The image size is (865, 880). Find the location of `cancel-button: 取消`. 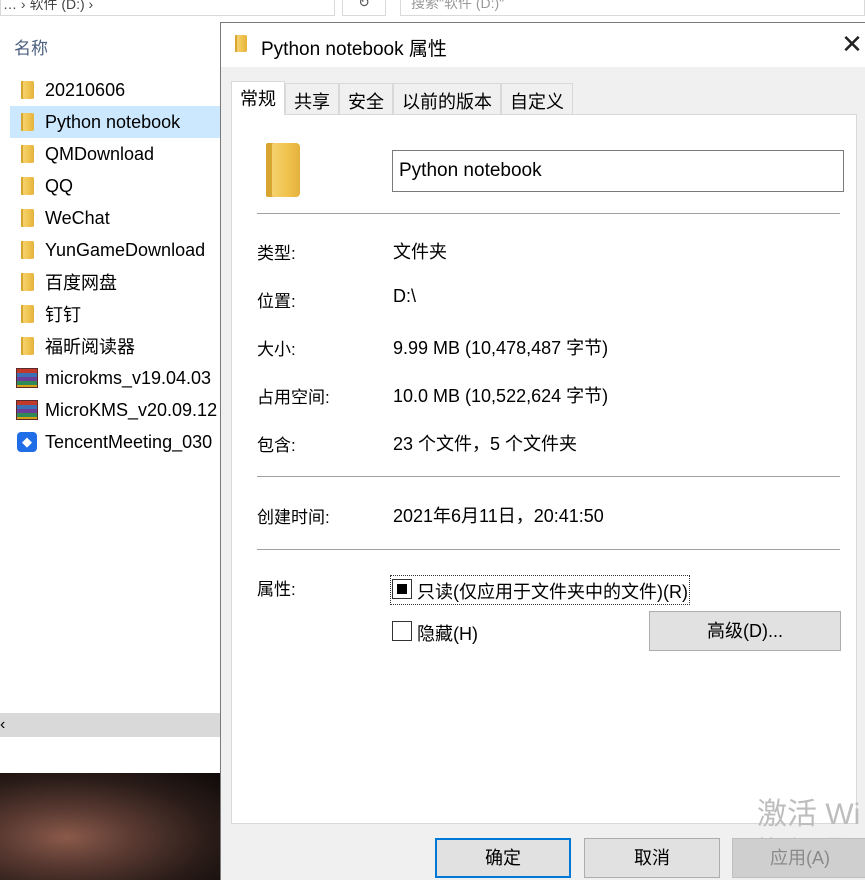

cancel-button: 取消 is located at coordinates (652, 858).